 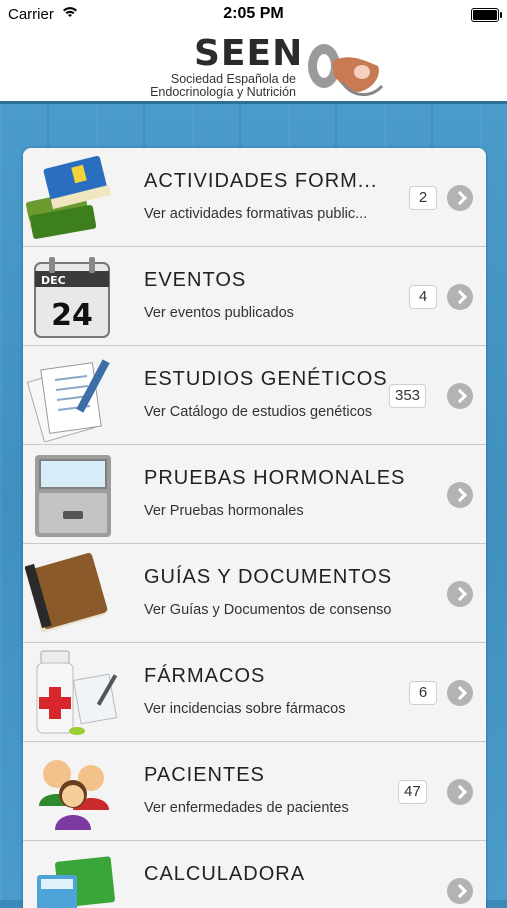 What do you see at coordinates (195, 280) in the screenshot?
I see `menu-item-title: EVENTOS` at bounding box center [195, 280].